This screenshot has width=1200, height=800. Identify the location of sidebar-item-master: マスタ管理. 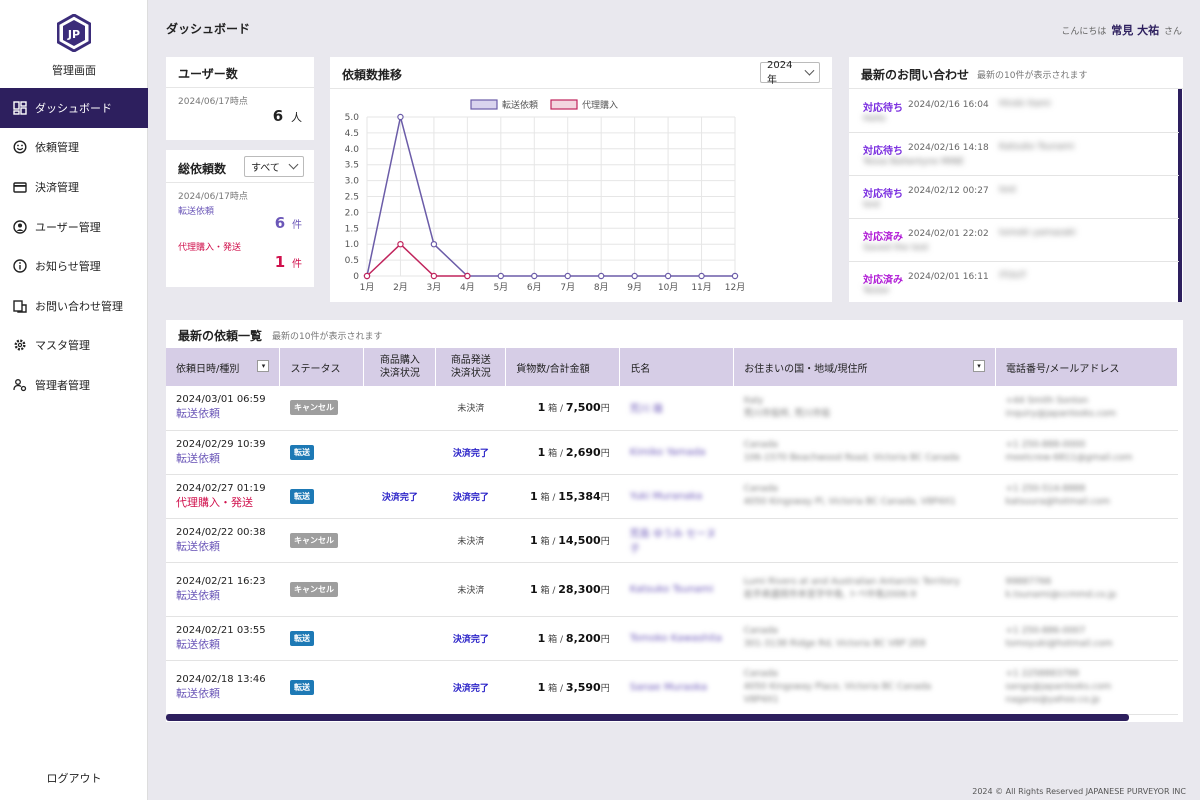
(74, 346).